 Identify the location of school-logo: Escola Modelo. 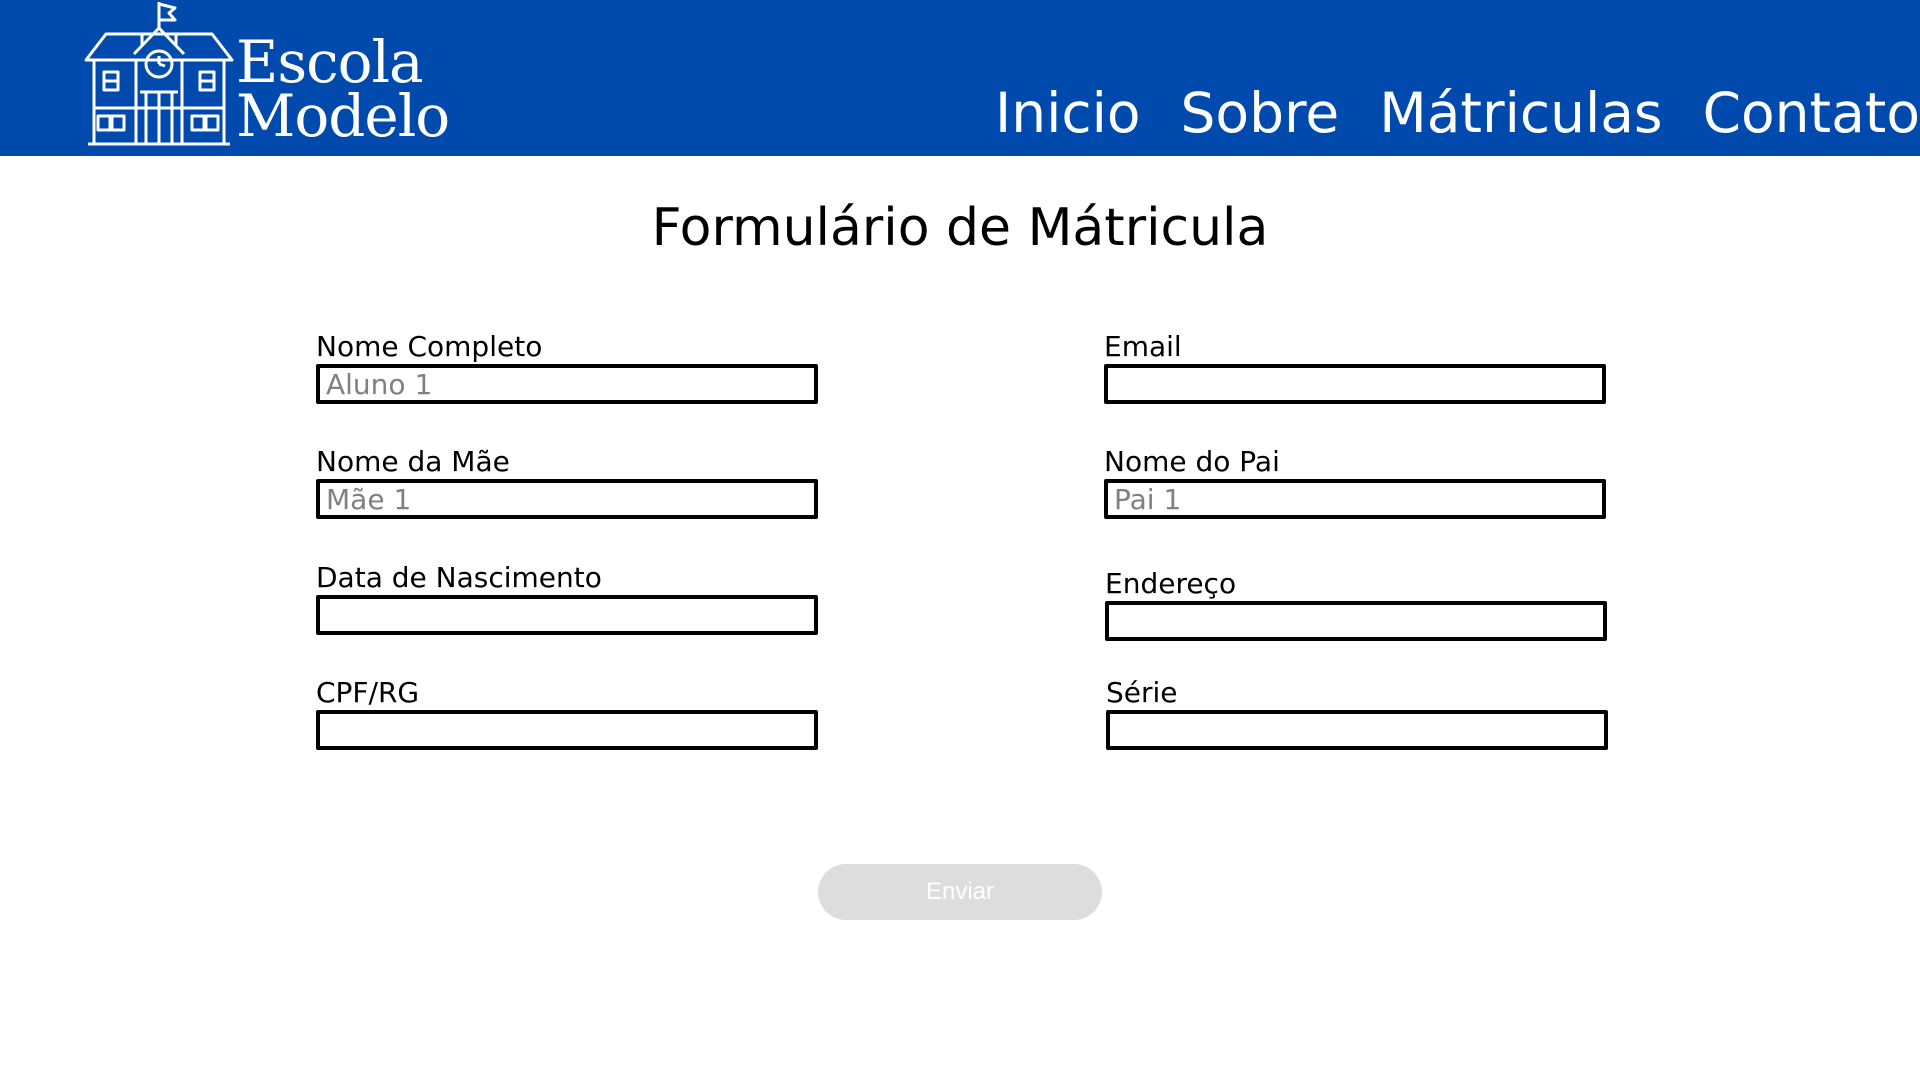
(274, 78).